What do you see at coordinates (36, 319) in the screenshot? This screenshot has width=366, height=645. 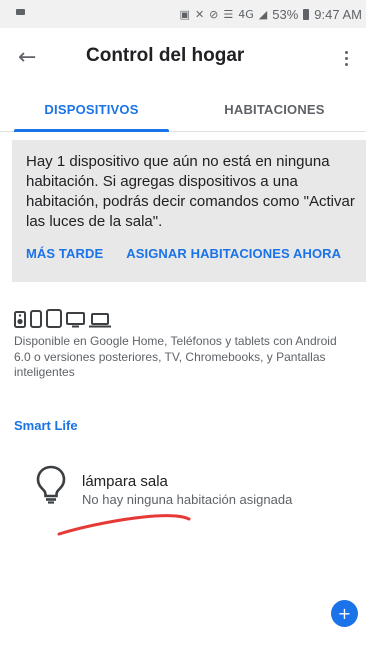 I see `phone-icon` at bounding box center [36, 319].